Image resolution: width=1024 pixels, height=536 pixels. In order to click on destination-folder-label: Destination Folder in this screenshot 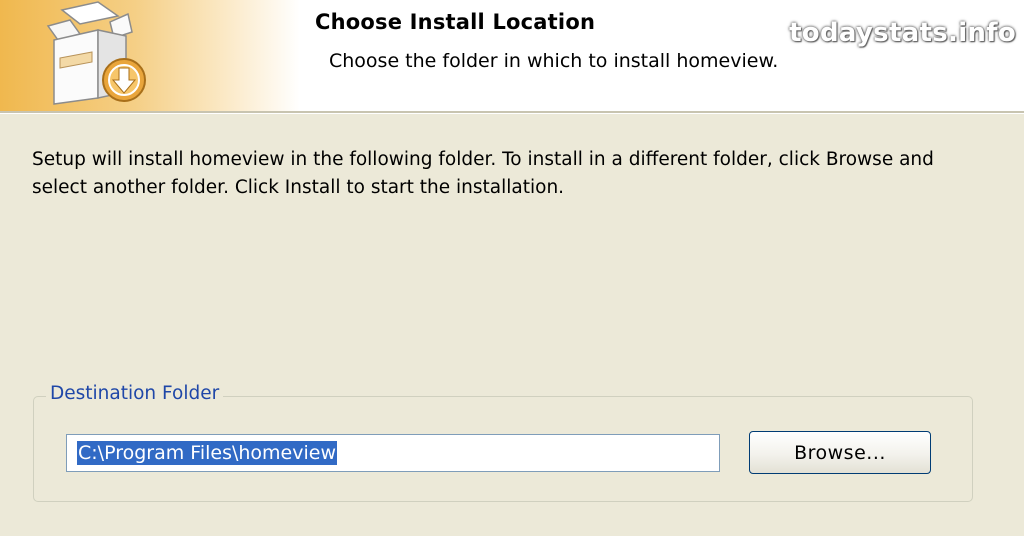, I will do `click(135, 393)`.